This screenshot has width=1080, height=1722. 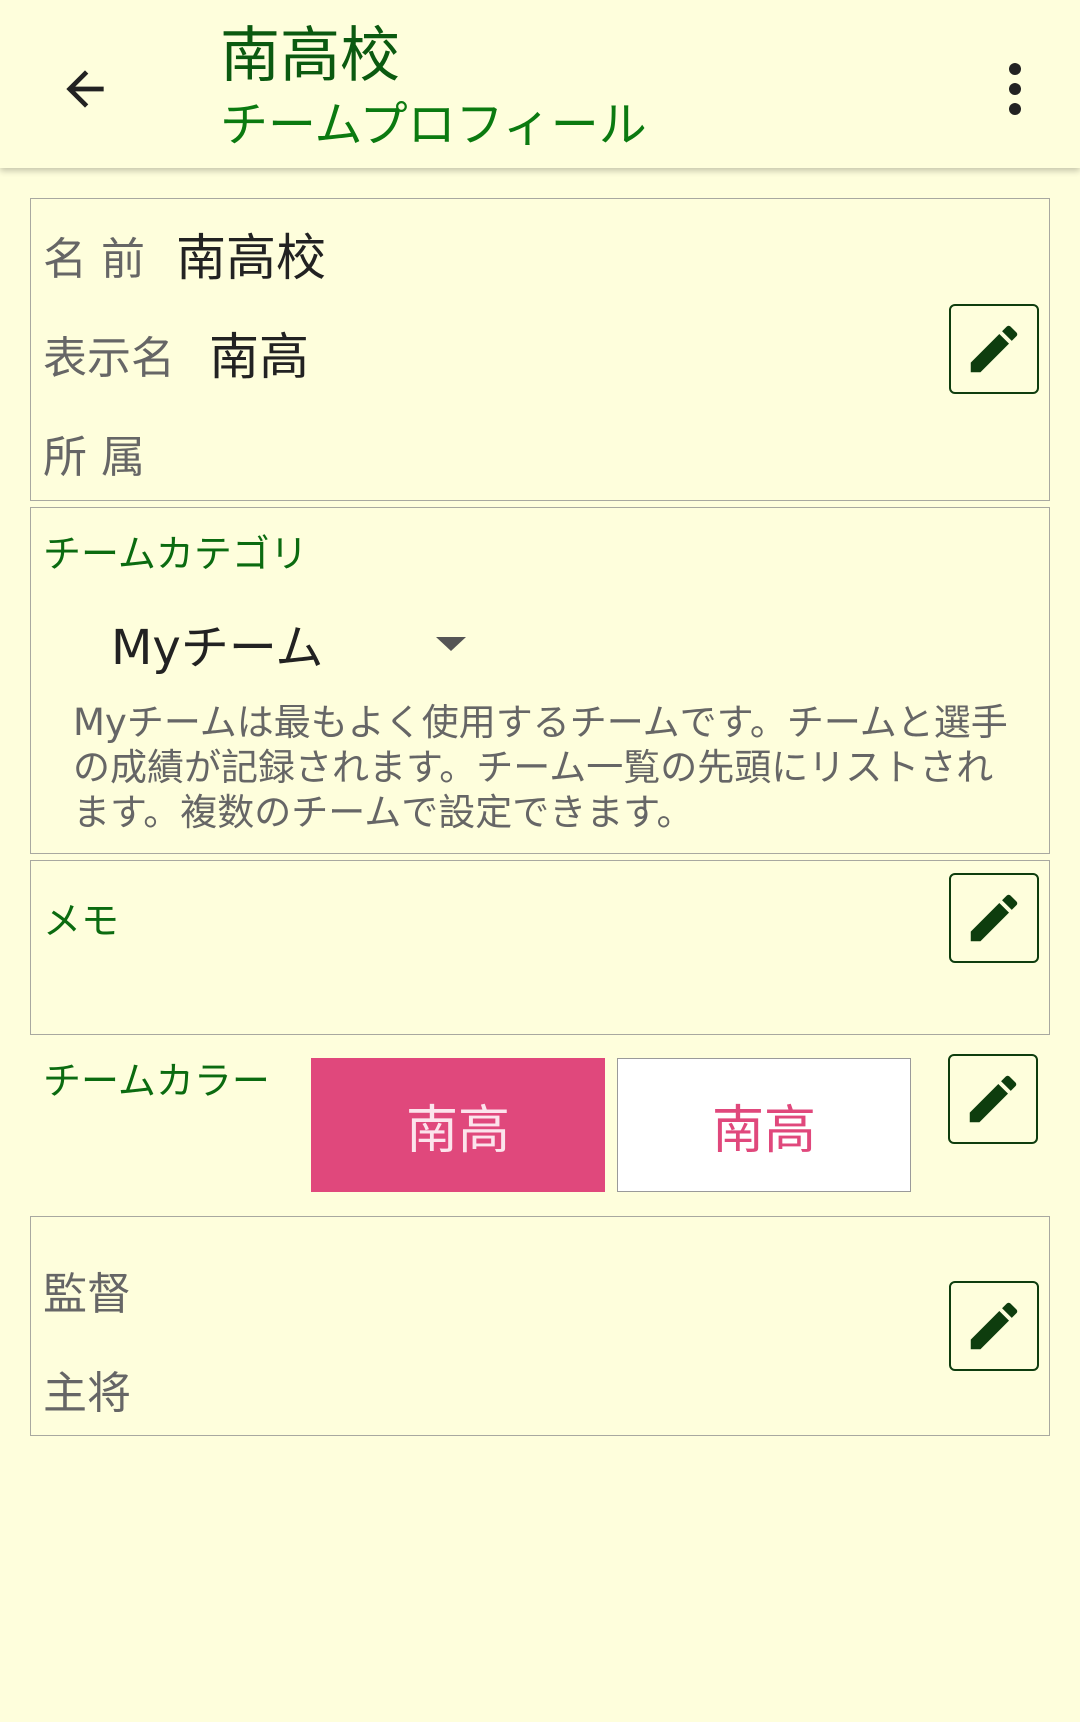 I want to click on team-color-label: チームカラー, so click(x=156, y=1081).